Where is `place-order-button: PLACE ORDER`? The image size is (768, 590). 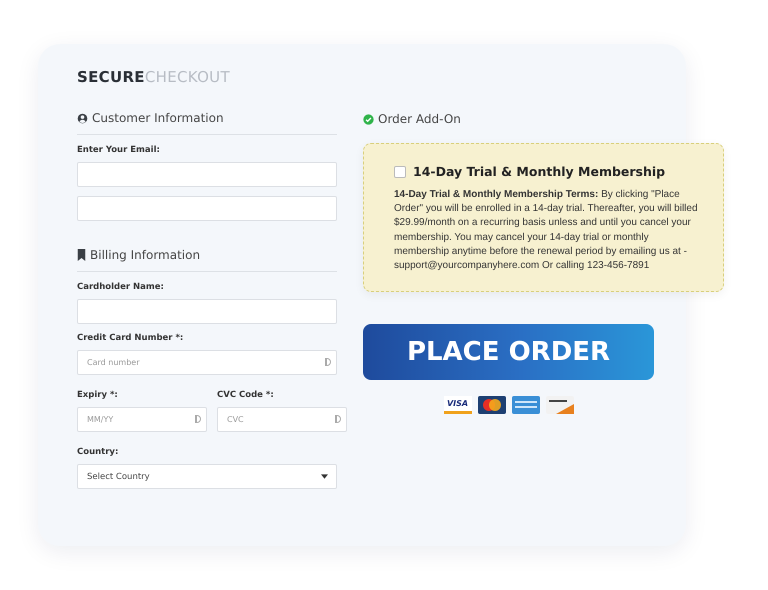 place-order-button: PLACE ORDER is located at coordinates (508, 352).